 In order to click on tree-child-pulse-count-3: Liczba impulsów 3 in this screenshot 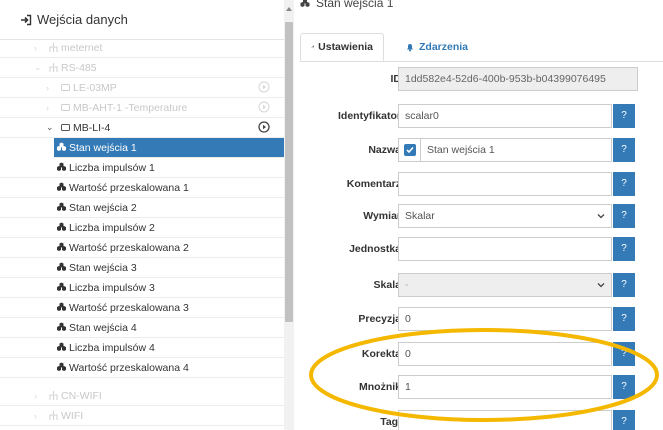, I will do `click(142, 288)`.